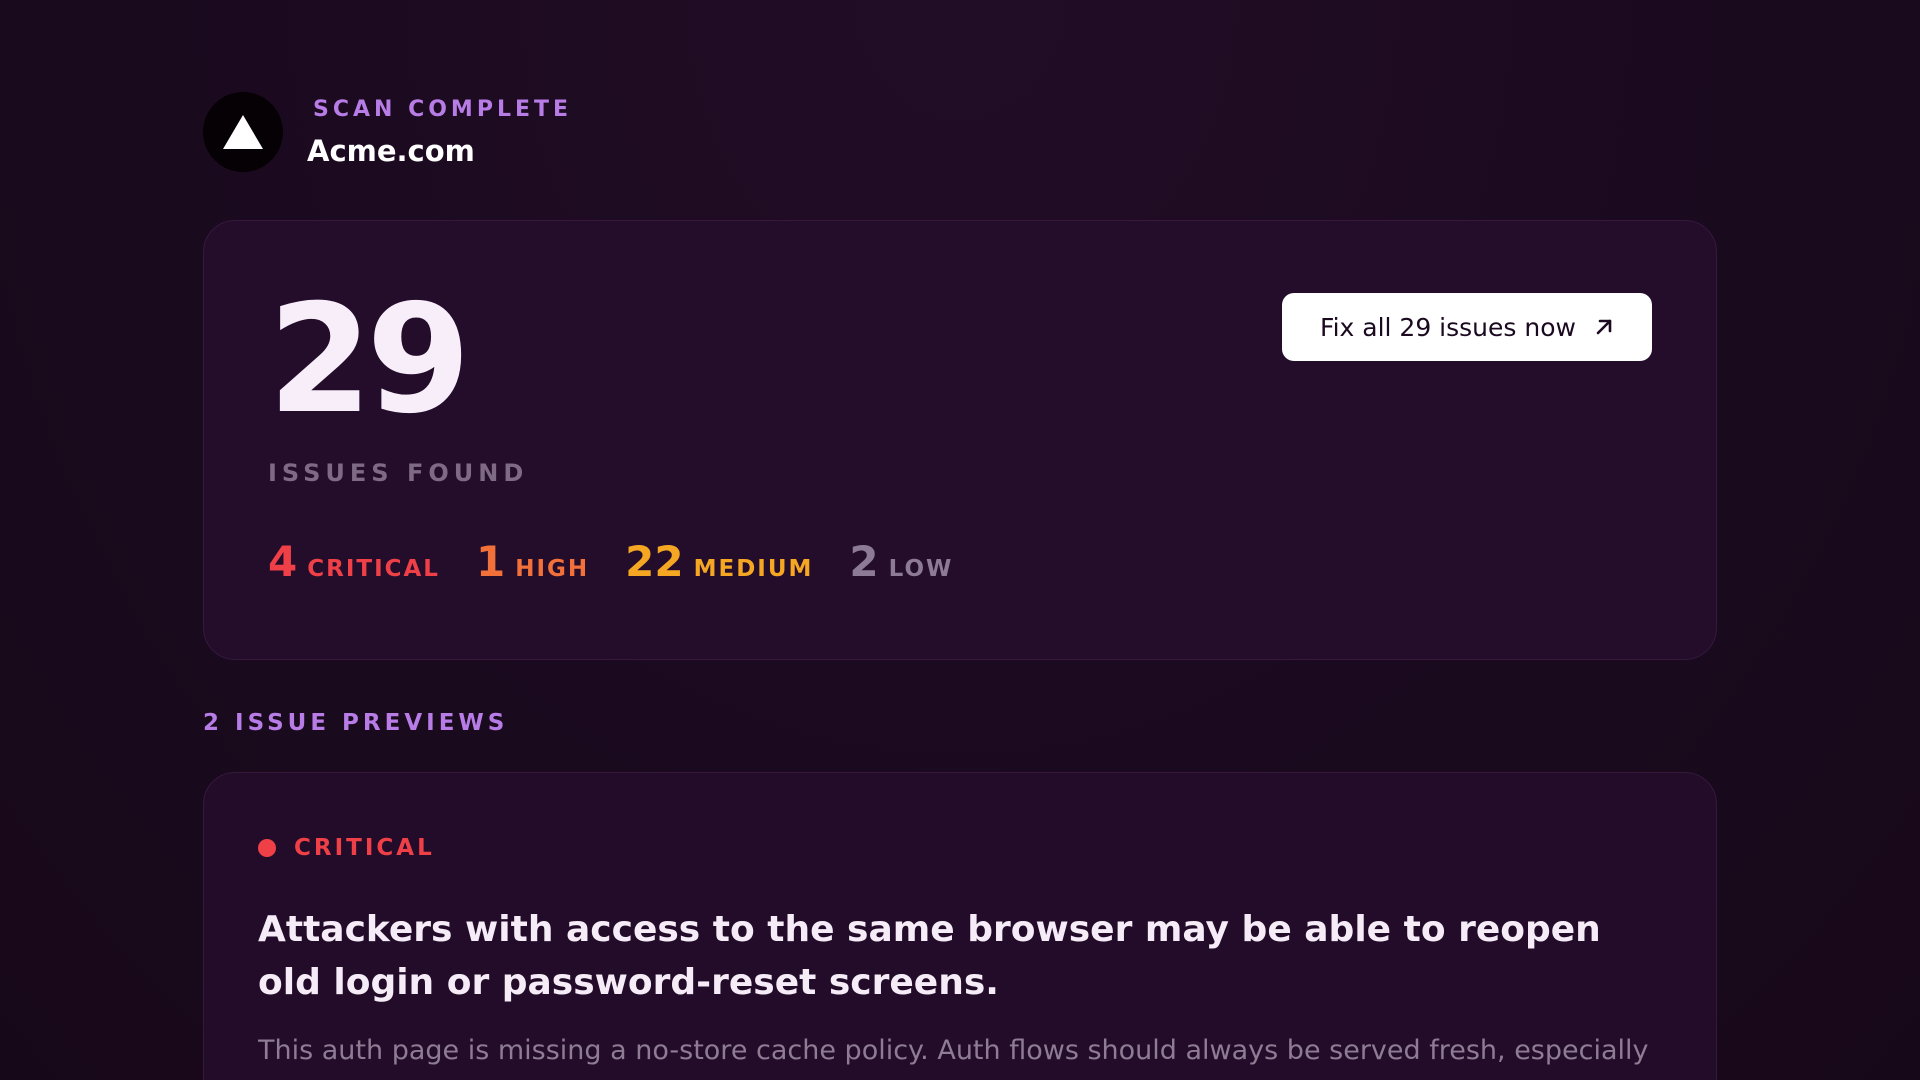  What do you see at coordinates (753, 569) in the screenshot?
I see `medium-label: MEDIUM` at bounding box center [753, 569].